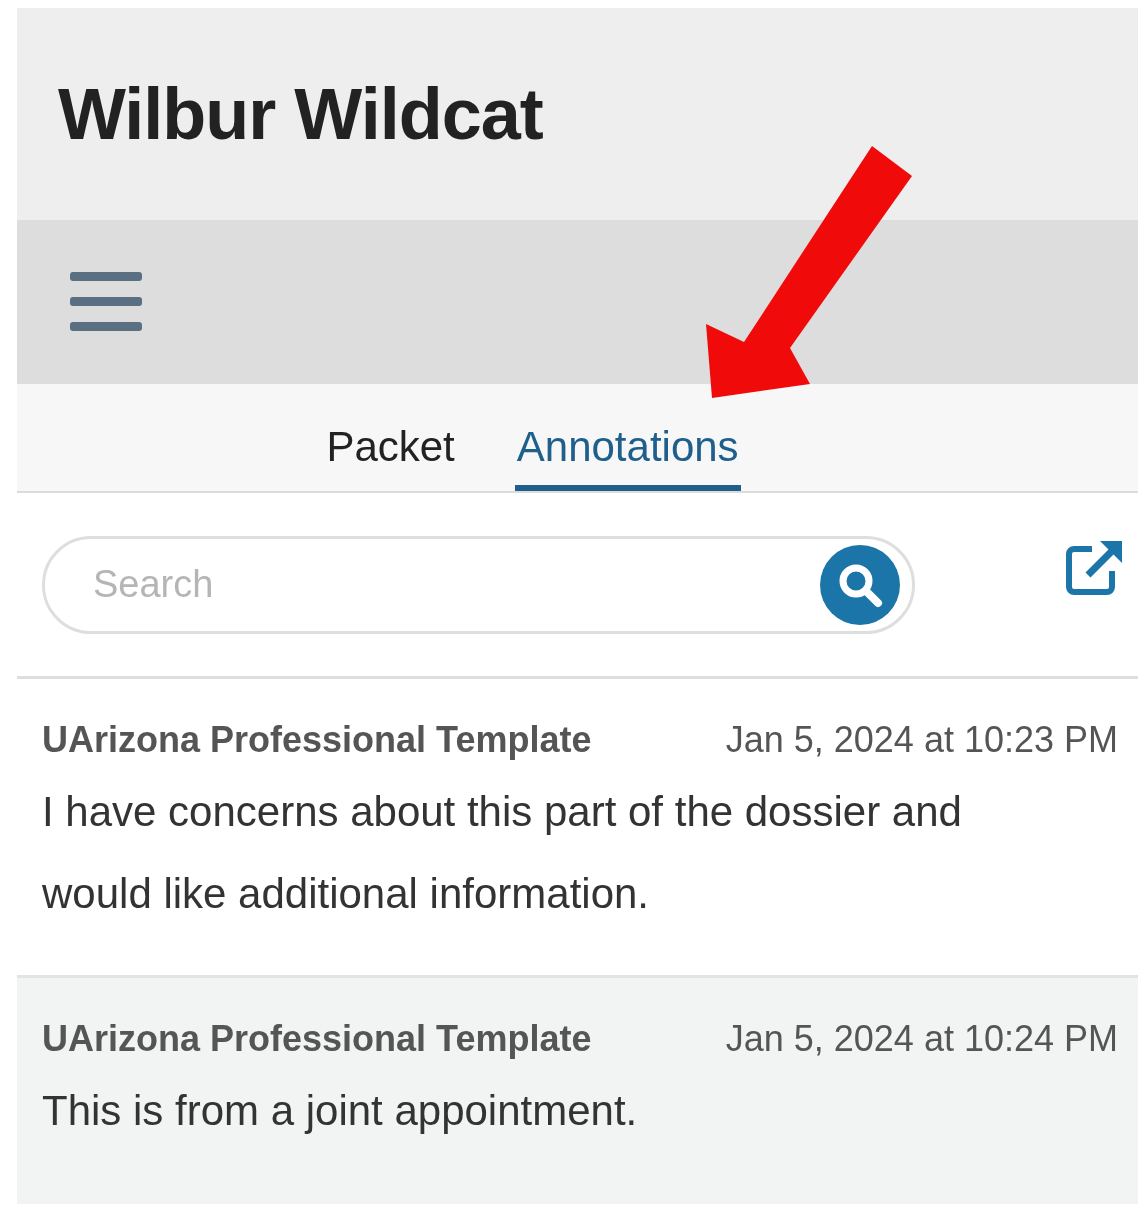 The height and width of the screenshot is (1219, 1138). Describe the element at coordinates (860, 584) in the screenshot. I see `search-button` at that location.